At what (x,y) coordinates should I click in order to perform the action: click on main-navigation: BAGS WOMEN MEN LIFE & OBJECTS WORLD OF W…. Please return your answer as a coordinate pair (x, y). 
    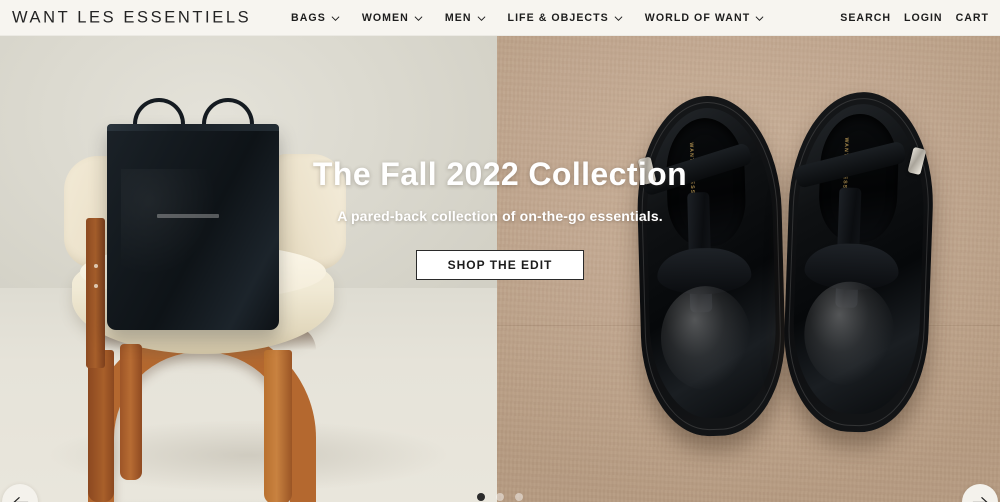
    Looking at the image, I should click on (527, 18).